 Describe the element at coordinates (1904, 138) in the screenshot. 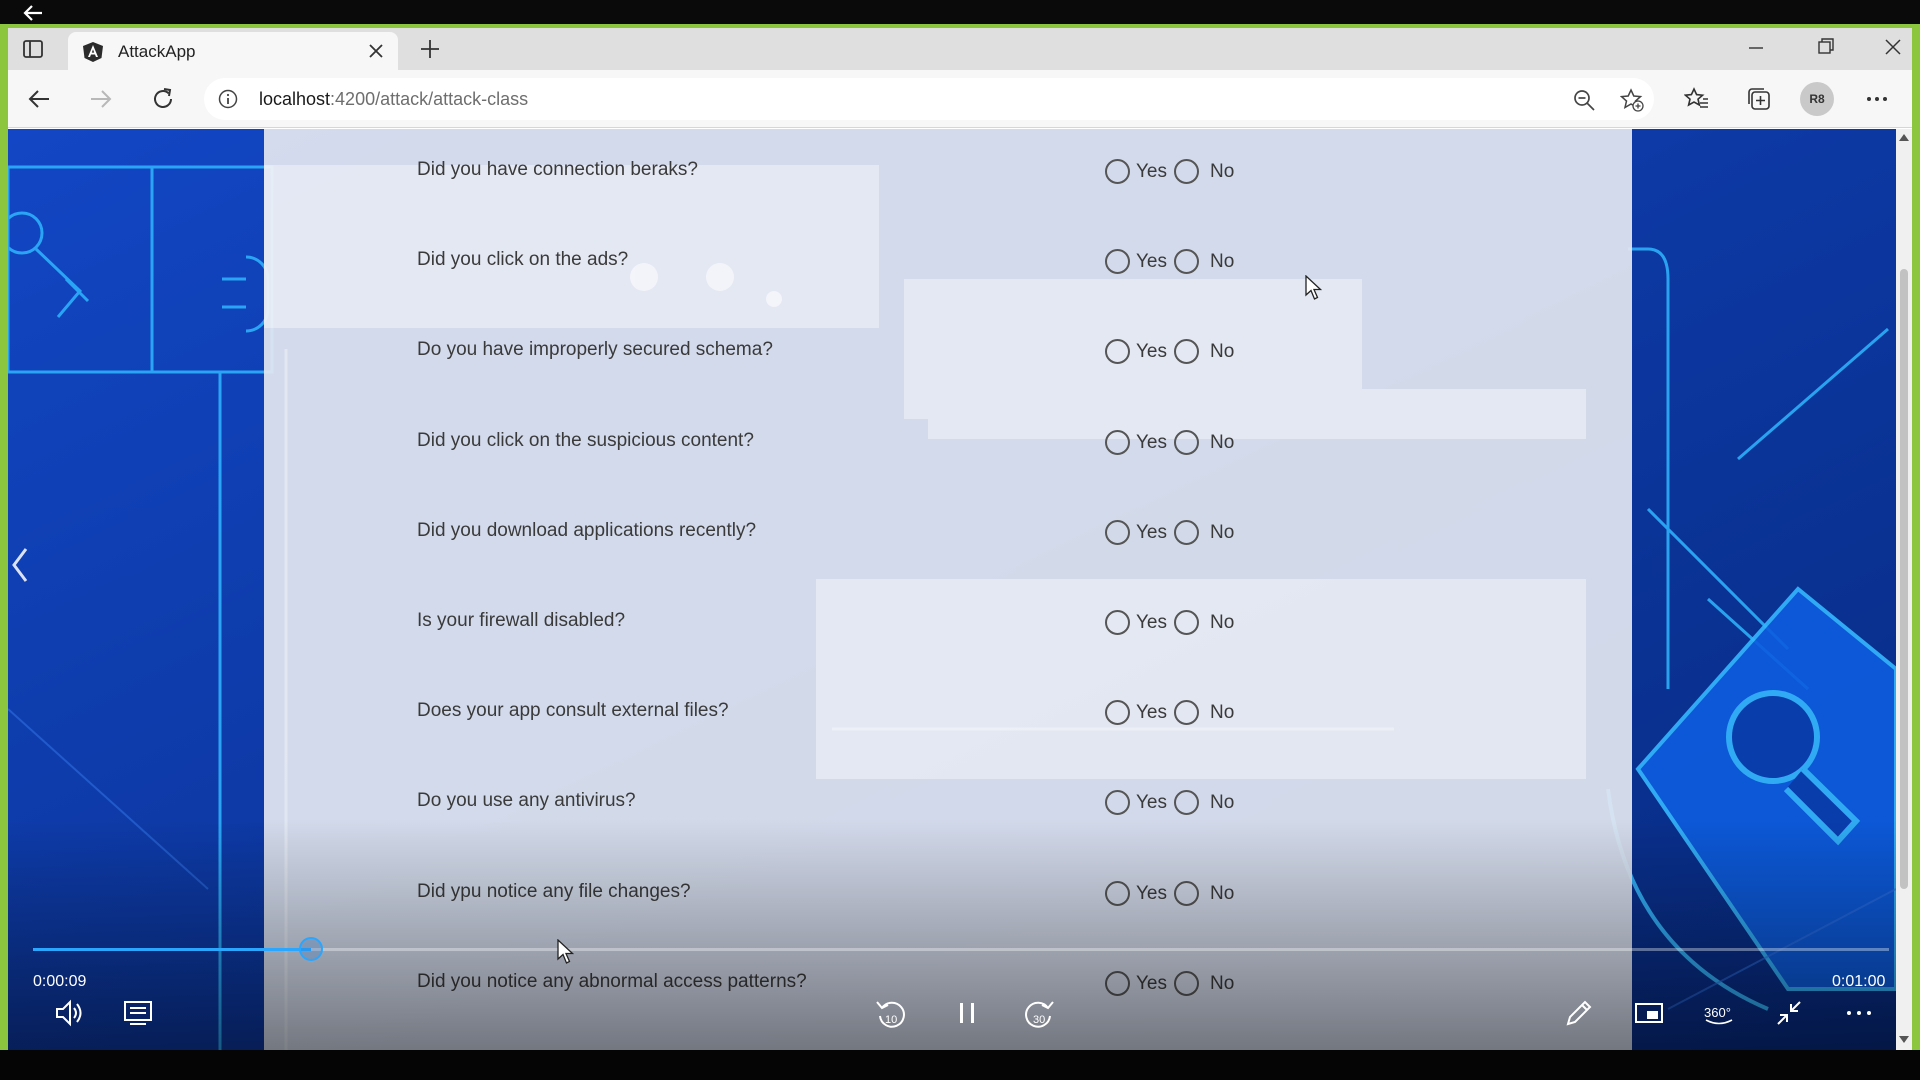

I see `scroll-up-arrow-icon` at that location.